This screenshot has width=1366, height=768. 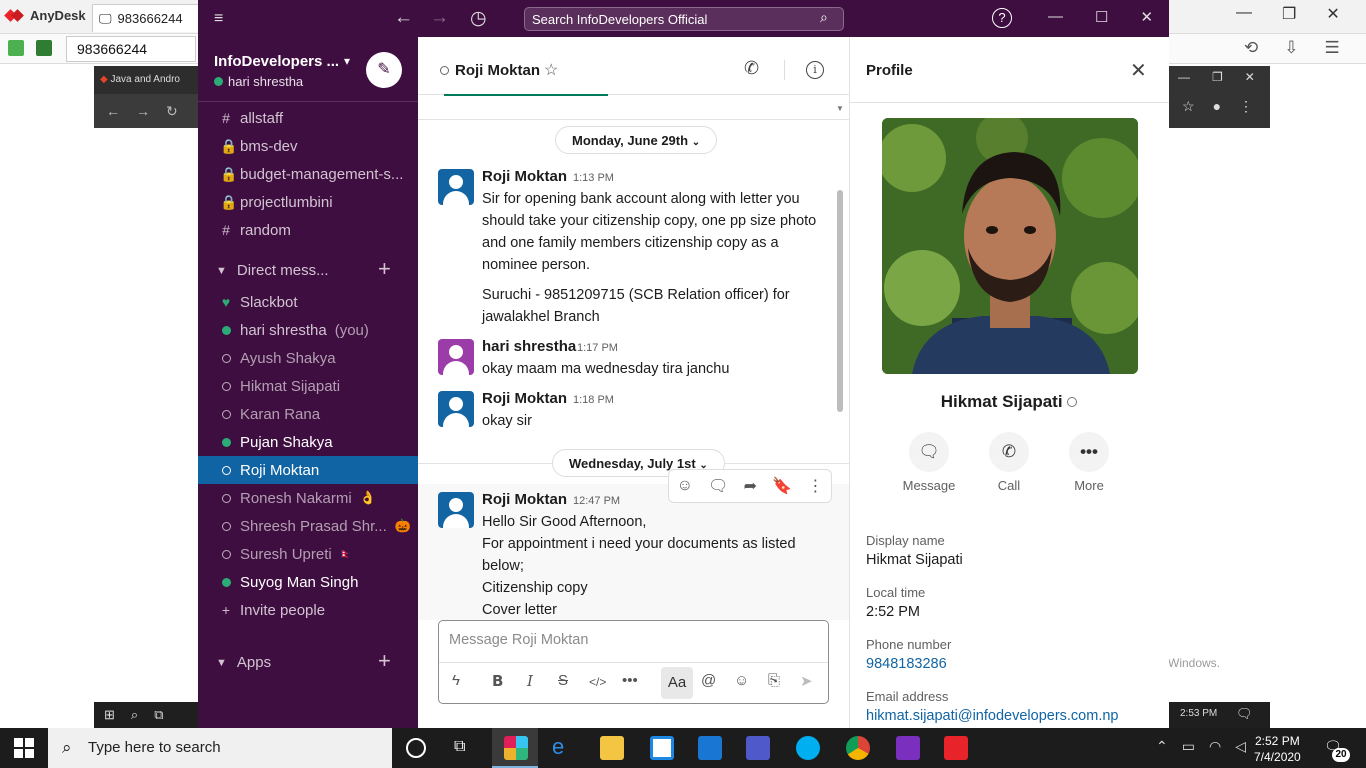 What do you see at coordinates (478, 18) in the screenshot?
I see `history-clock-icon: ◷` at bounding box center [478, 18].